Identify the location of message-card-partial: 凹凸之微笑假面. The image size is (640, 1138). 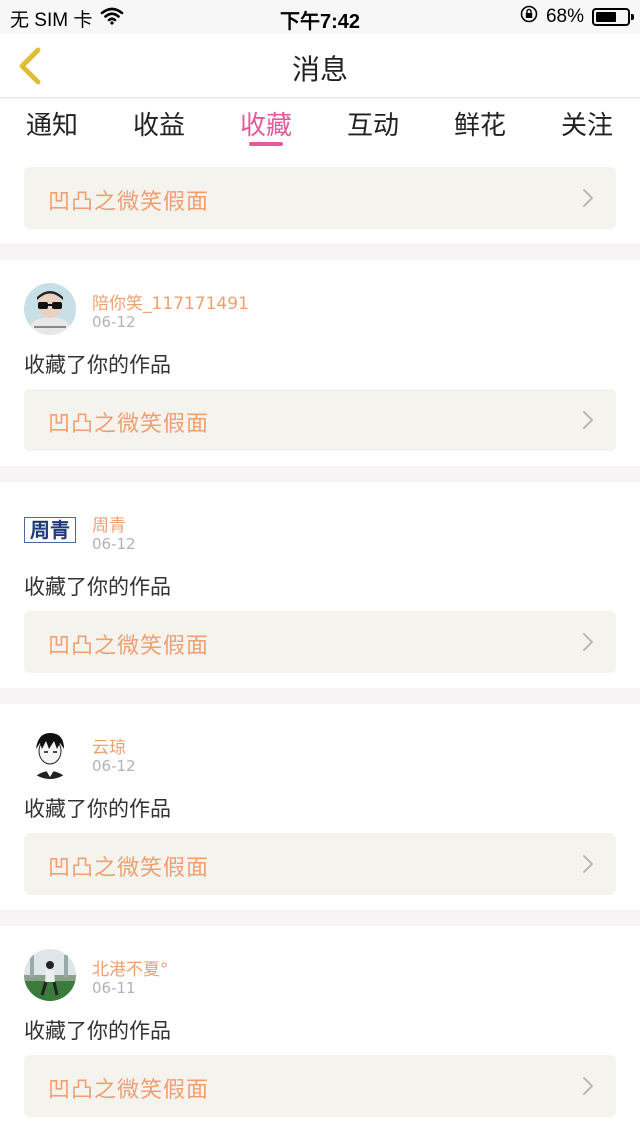
(320, 199).